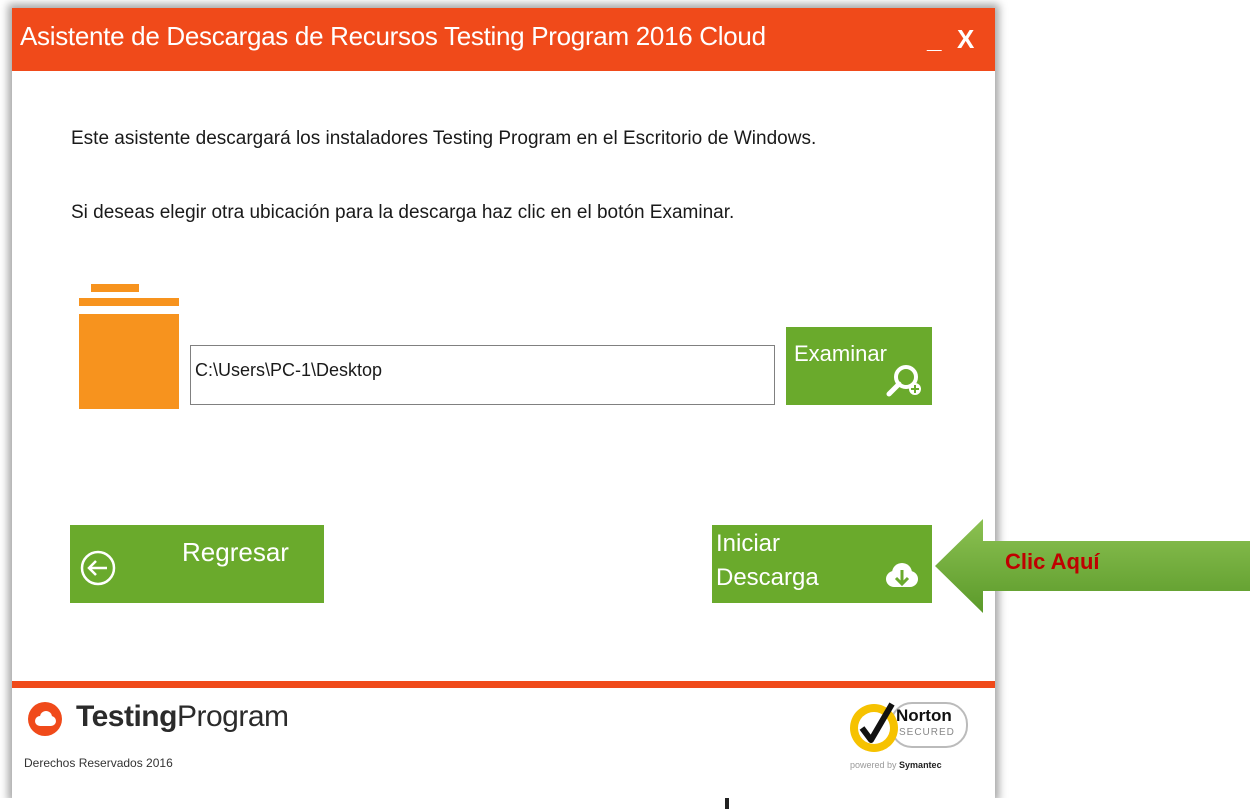  What do you see at coordinates (965, 39) in the screenshot?
I see `close-button: X` at bounding box center [965, 39].